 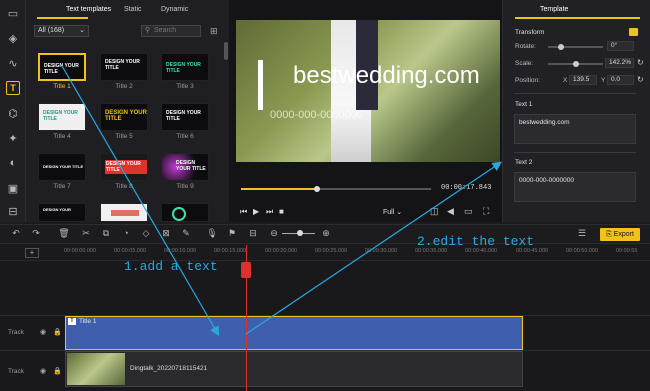 I want to click on annotation-add-text: 1.add a text, so click(x=171, y=266).